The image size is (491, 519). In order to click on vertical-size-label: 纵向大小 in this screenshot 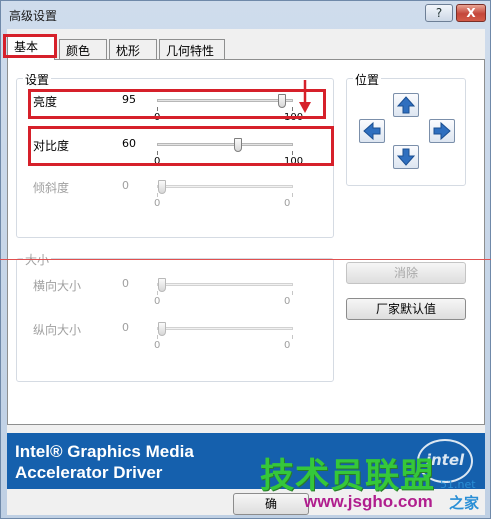, I will do `click(57, 330)`.